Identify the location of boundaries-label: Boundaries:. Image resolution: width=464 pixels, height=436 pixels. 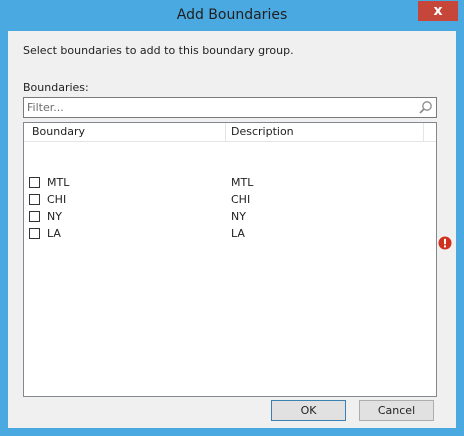
(56, 87).